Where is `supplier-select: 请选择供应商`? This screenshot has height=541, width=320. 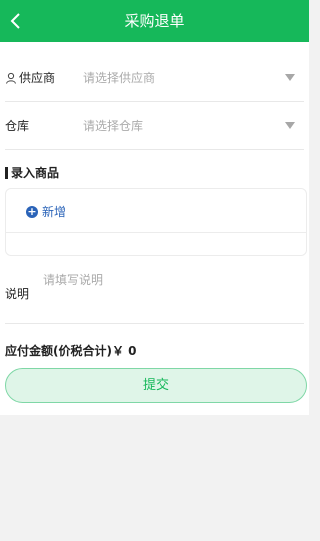 supplier-select: 请选择供应商 is located at coordinates (119, 78).